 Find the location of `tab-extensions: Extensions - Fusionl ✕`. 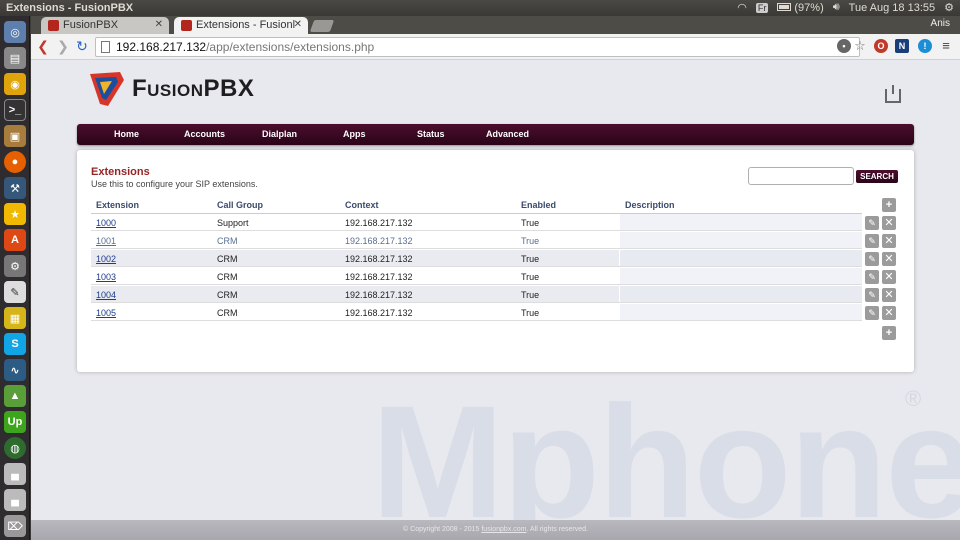

tab-extensions: Extensions - Fusionl ✕ is located at coordinates (241, 25).